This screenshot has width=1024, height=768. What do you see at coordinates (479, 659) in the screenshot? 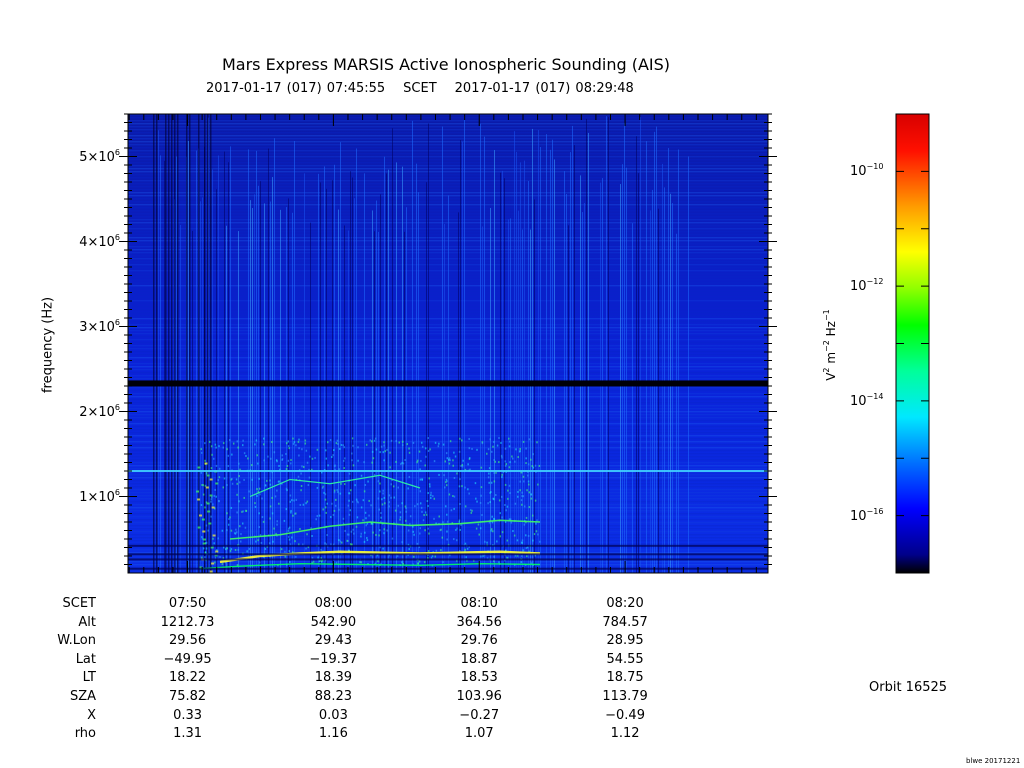
I see `ephemeris-value: 18.87` at bounding box center [479, 659].